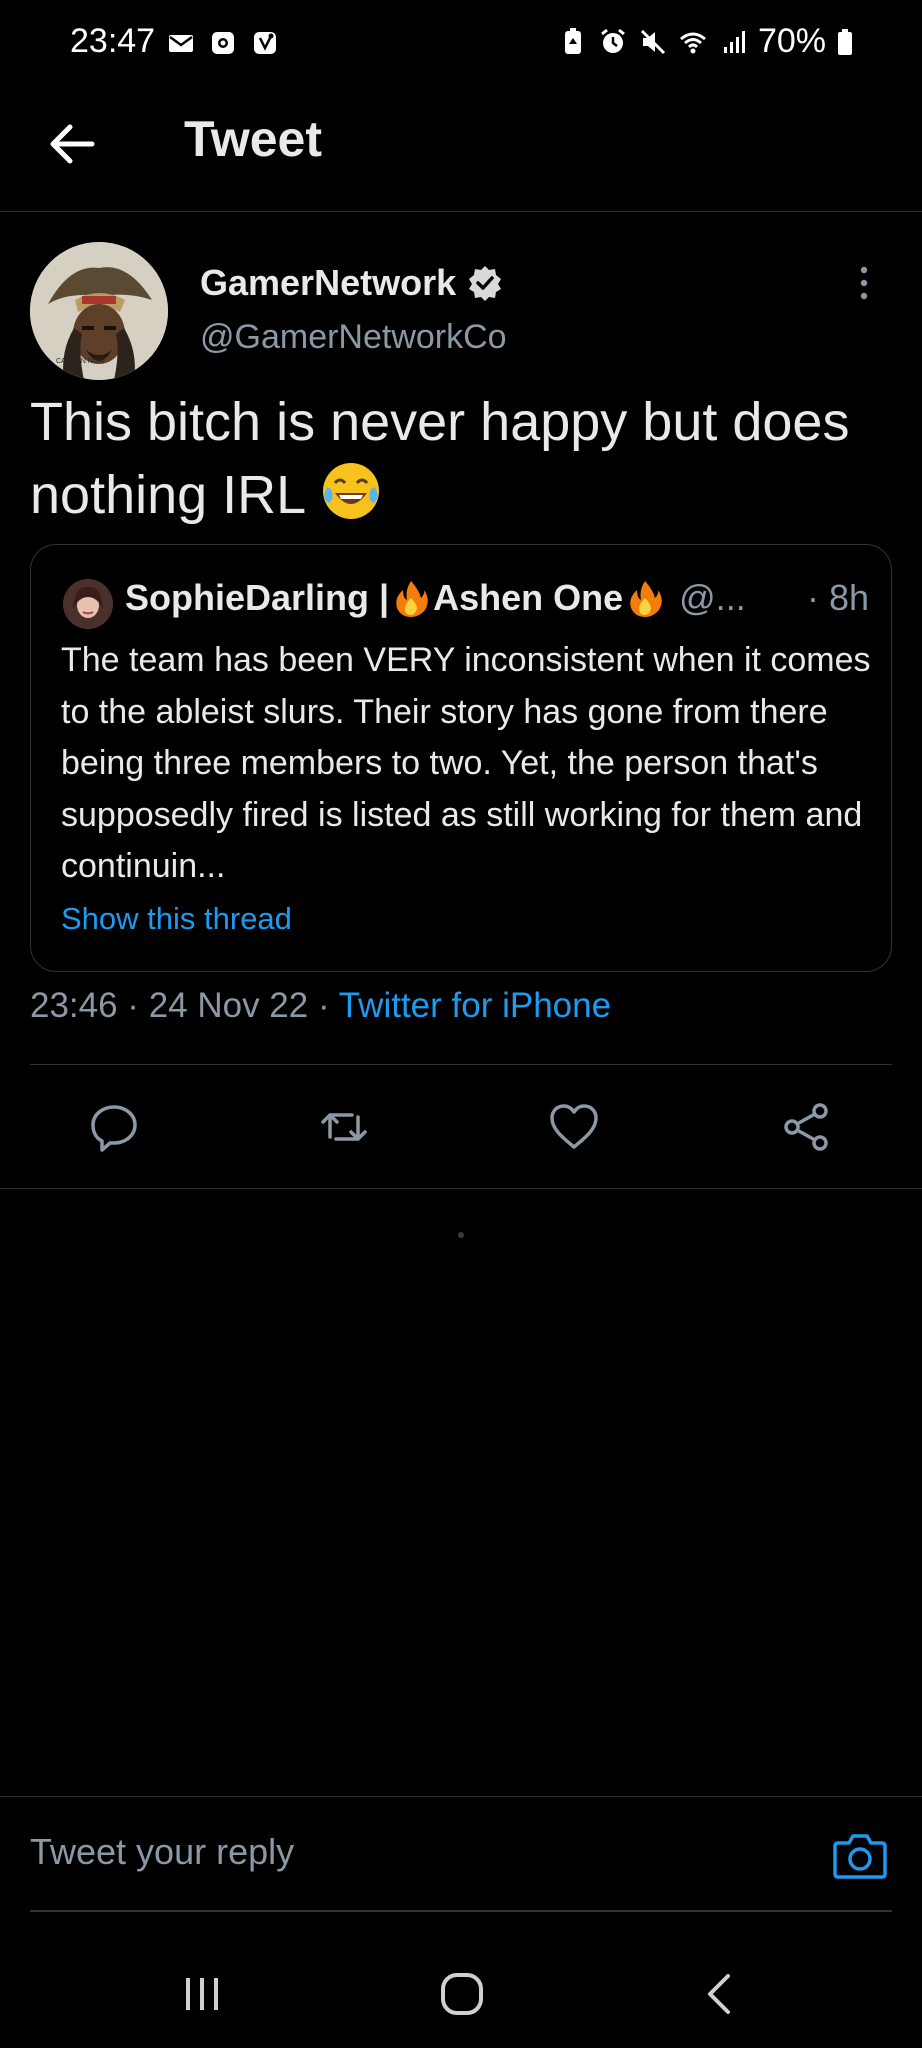 This screenshot has height=2048, width=922. I want to click on retweet-icon, so click(344, 1127).